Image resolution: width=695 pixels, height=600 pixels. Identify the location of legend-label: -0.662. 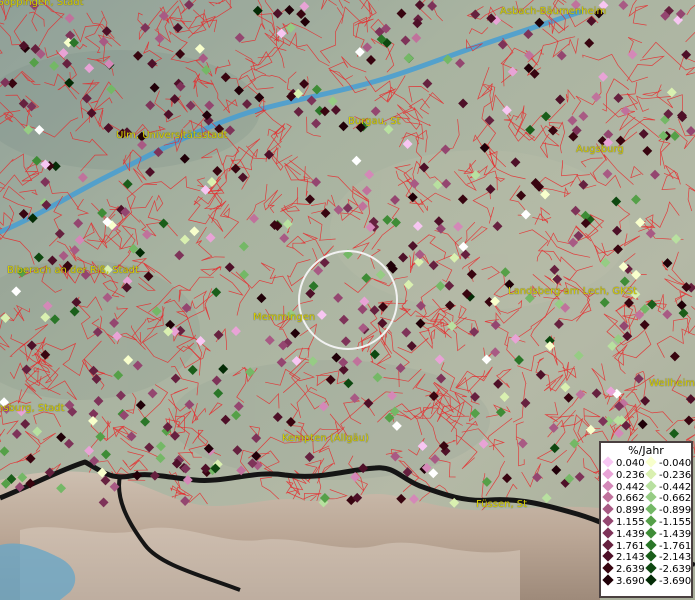
(675, 499).